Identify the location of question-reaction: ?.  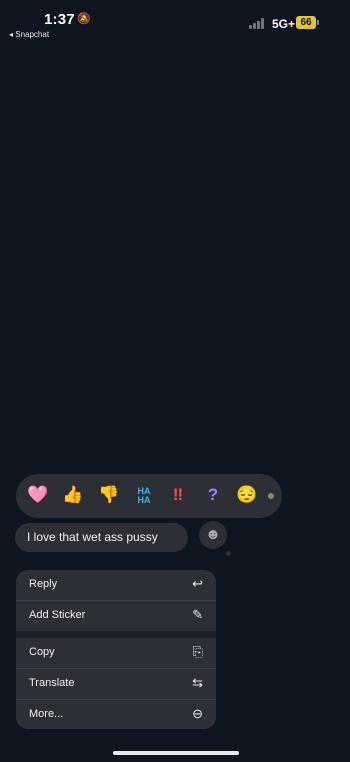
(213, 495).